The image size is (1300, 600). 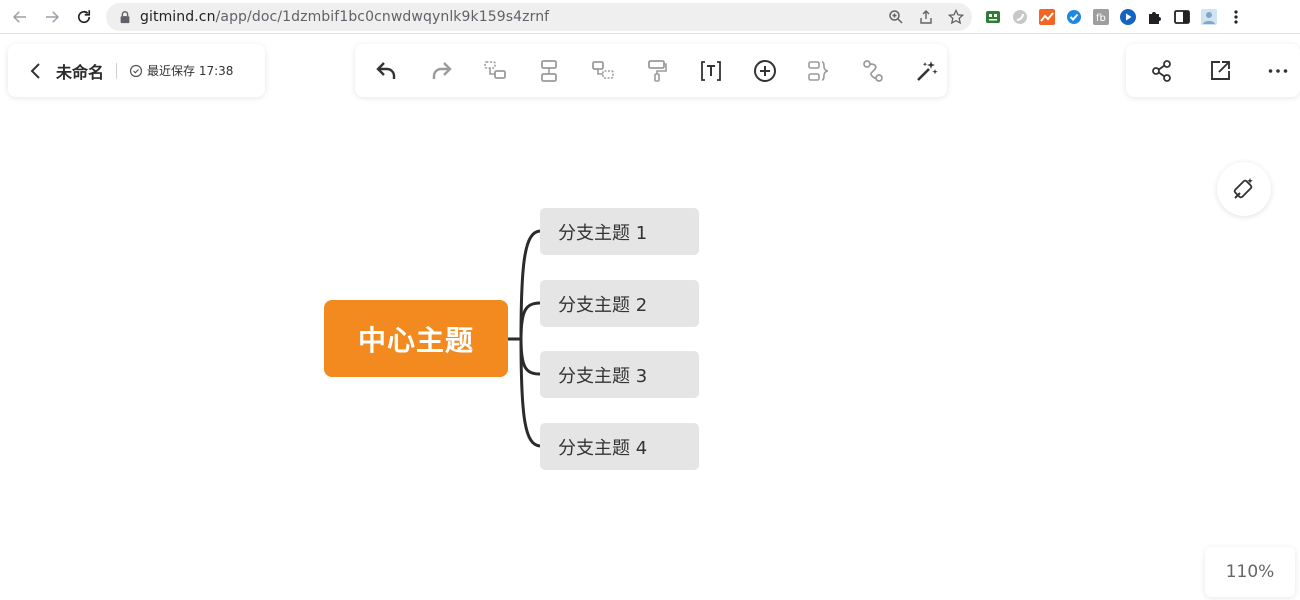 What do you see at coordinates (619, 303) in the screenshot?
I see `branch-topic-2: 分支主题 2` at bounding box center [619, 303].